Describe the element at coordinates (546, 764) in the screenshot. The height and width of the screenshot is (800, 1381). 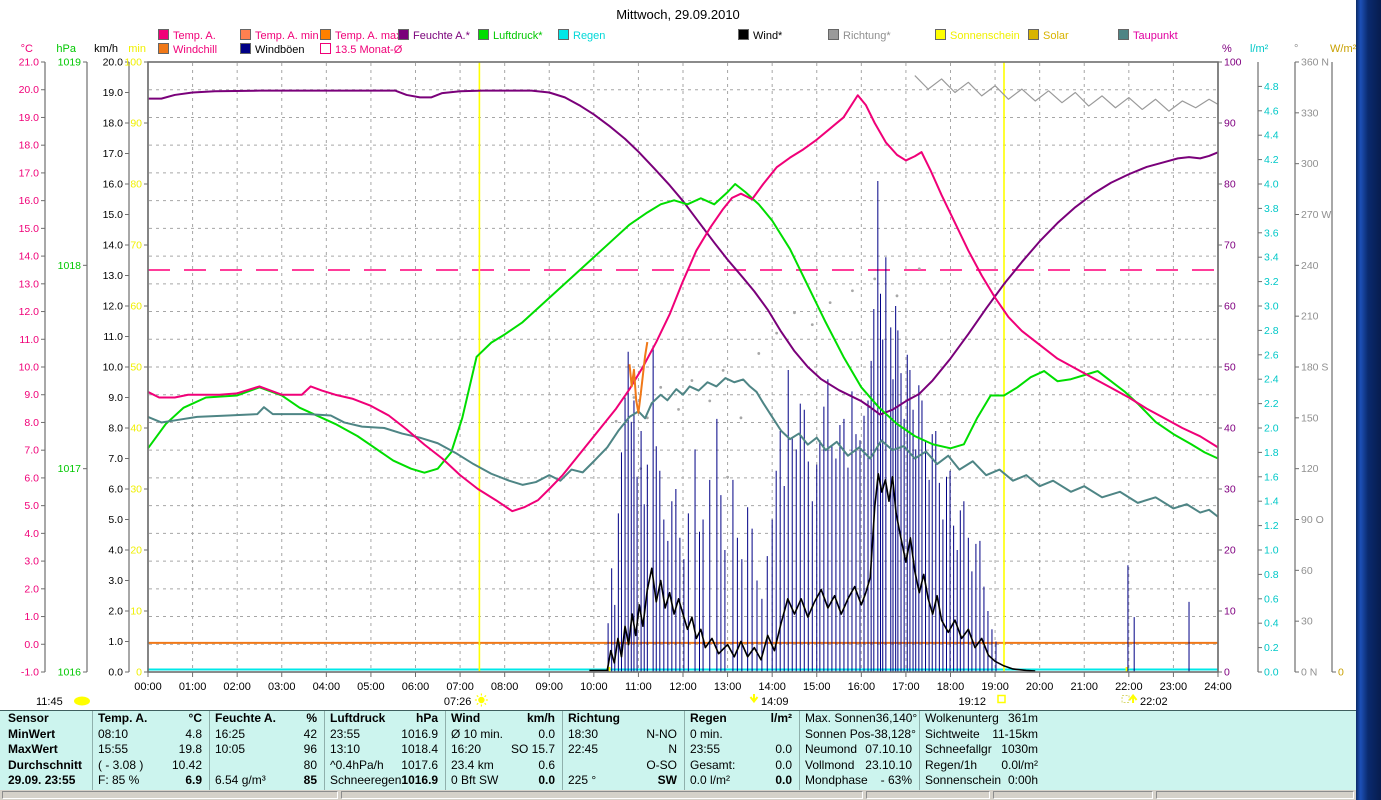
I see `cell-value: 0.6` at that location.